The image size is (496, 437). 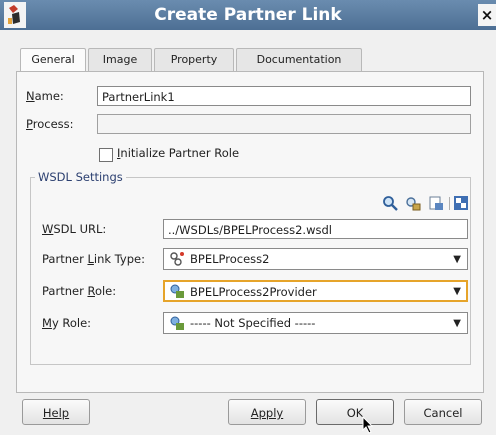 I want to click on name-field: PartnerLink1, so click(x=284, y=96).